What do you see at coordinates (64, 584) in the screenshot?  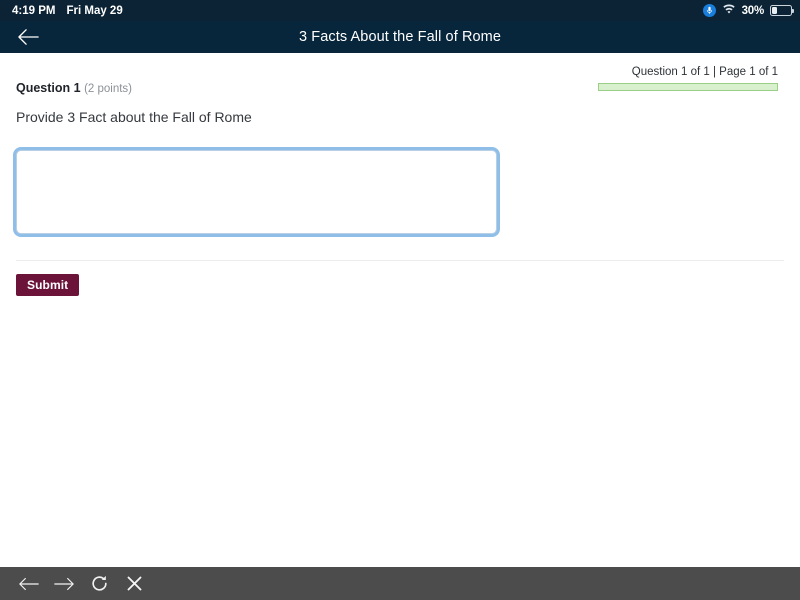 I see `nav-forward-icon` at bounding box center [64, 584].